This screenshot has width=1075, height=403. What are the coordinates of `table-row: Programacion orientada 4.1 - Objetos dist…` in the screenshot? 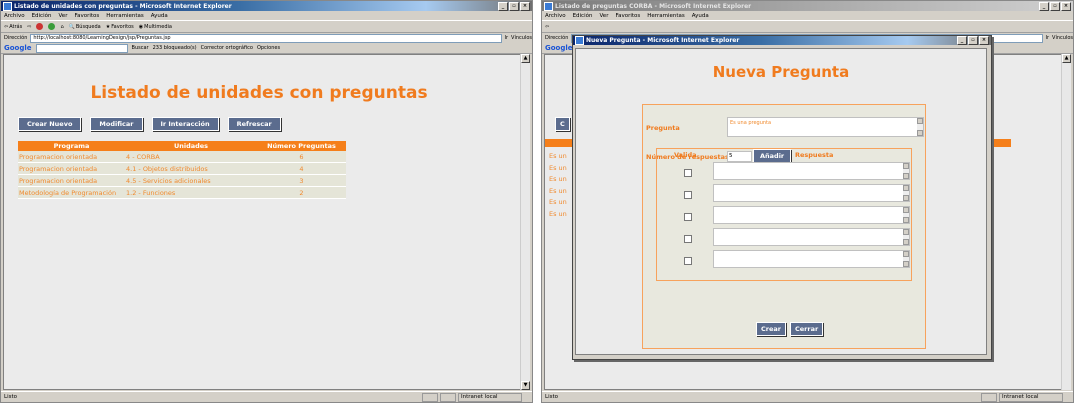 It's located at (182, 168).